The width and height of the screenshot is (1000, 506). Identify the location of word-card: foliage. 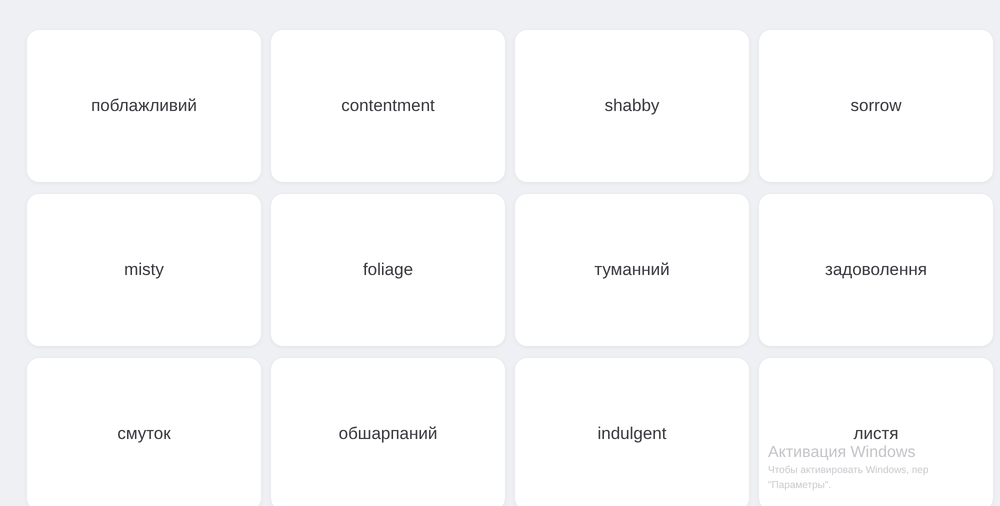
(388, 270).